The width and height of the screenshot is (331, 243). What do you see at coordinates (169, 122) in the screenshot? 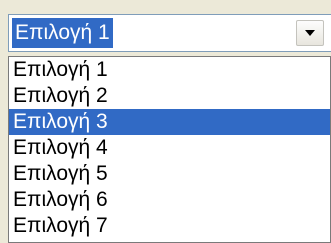
I see `dropdown-option-3: Επιλογή 3` at bounding box center [169, 122].